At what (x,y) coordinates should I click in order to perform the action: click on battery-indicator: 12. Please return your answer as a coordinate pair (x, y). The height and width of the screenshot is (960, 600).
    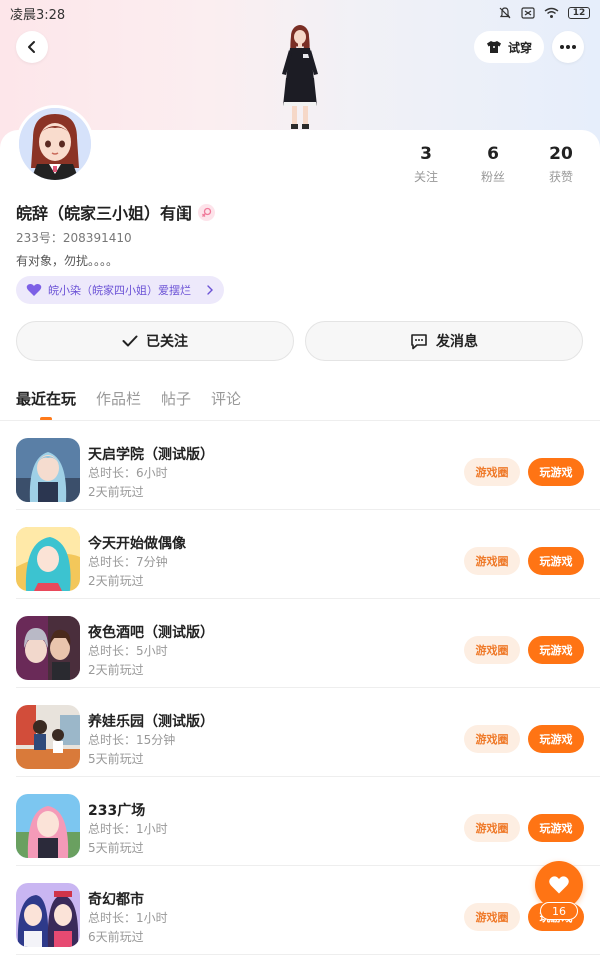
    Looking at the image, I should click on (579, 13).